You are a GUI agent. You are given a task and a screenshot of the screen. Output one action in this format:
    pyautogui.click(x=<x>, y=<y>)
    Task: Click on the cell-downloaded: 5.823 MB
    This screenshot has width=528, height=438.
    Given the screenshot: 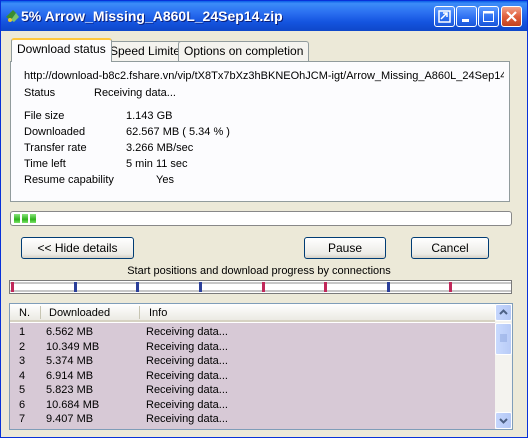 What is the action you would take?
    pyautogui.click(x=70, y=390)
    